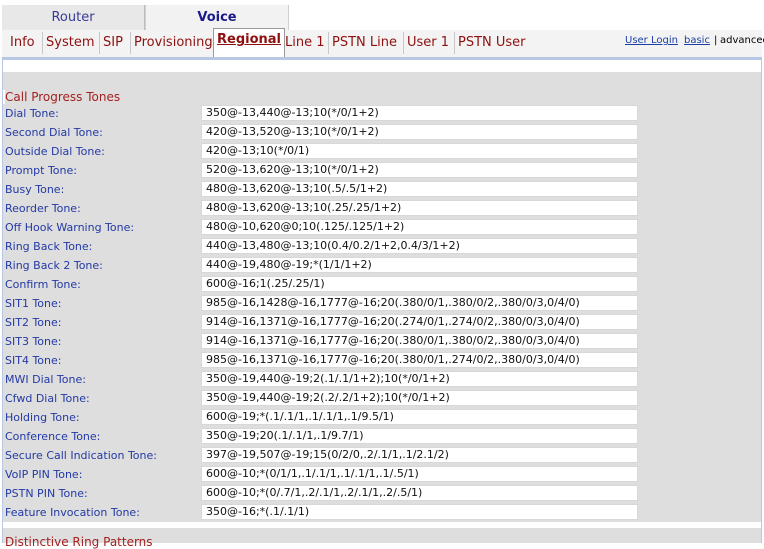 This screenshot has height=549, width=764. I want to click on setting-row: Prompt Tone: 520@-13,620@-13;10(*/0/1+2), so click(382, 170).